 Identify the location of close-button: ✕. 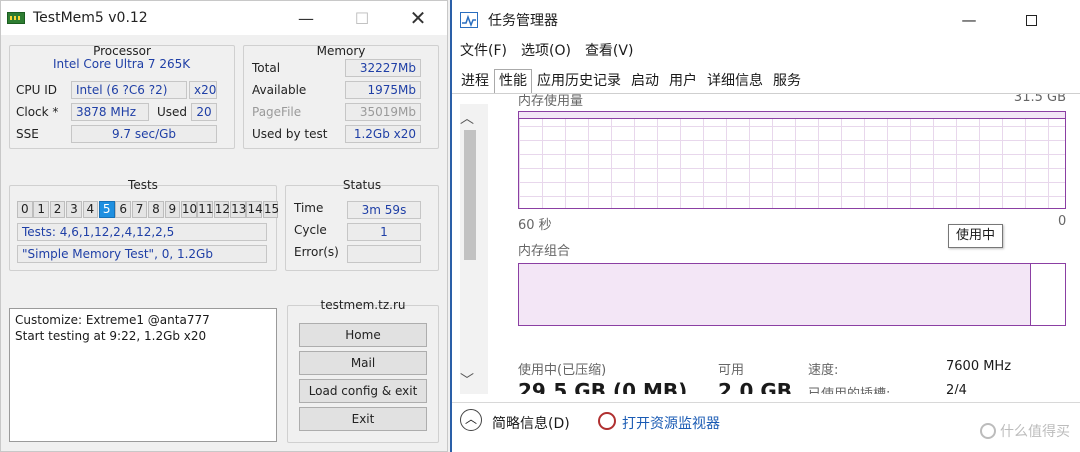
(418, 18).